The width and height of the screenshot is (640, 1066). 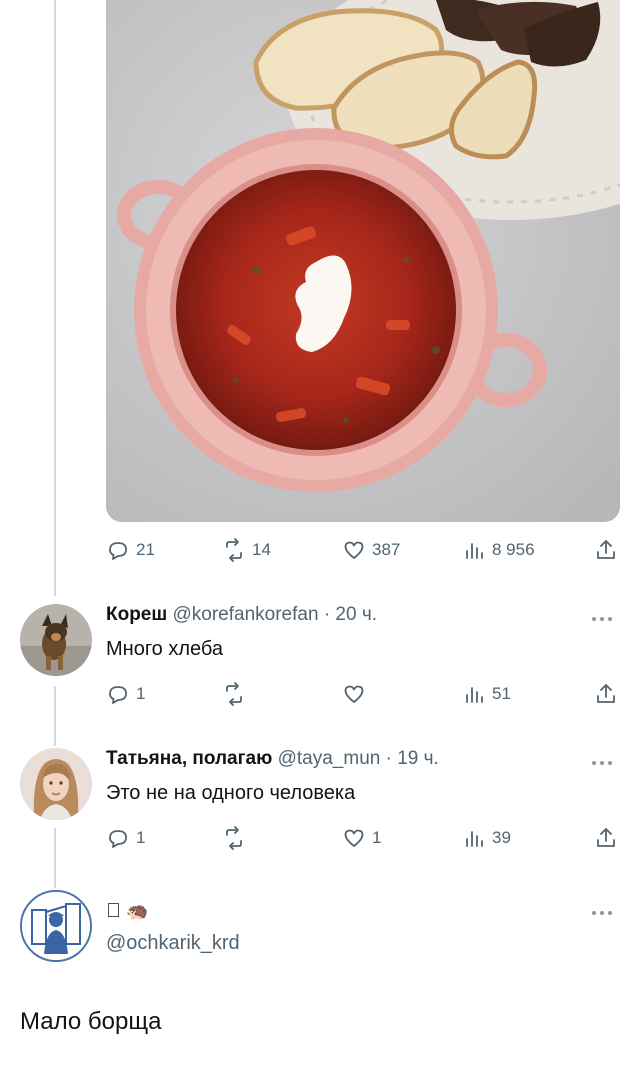 I want to click on reply-header: Кореш @korefankorefan · 20 ч., so click(x=241, y=615).